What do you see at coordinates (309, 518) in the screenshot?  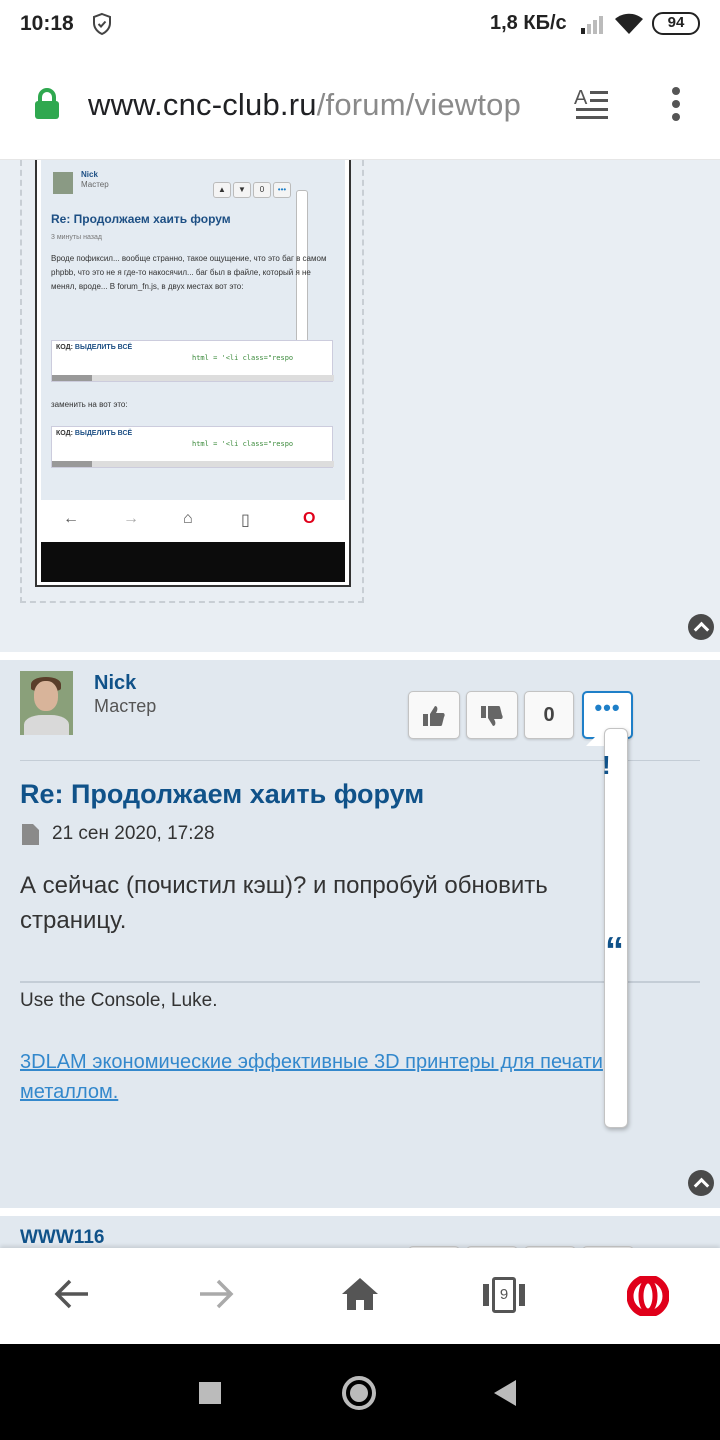 I see `screenshot-opera-icon: O` at bounding box center [309, 518].